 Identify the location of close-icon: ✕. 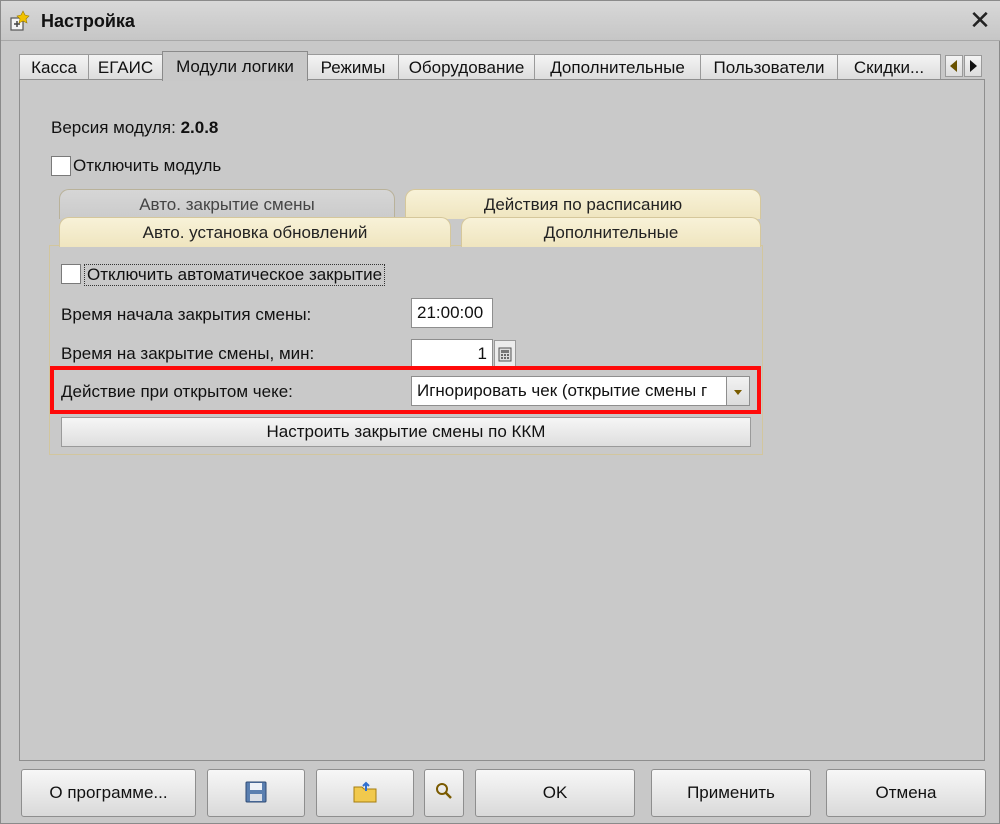
(980, 20).